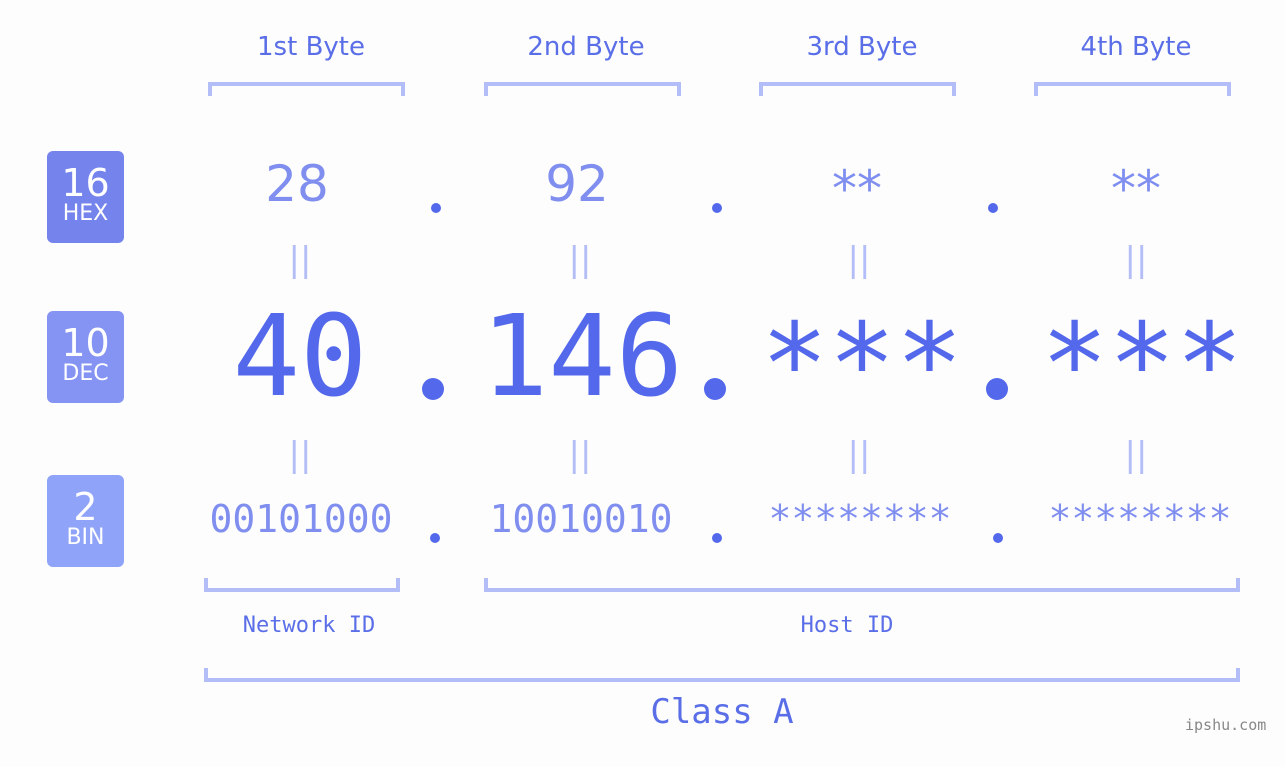 The image size is (1285, 767). I want to click on hex-badge-number: 16, so click(85, 183).